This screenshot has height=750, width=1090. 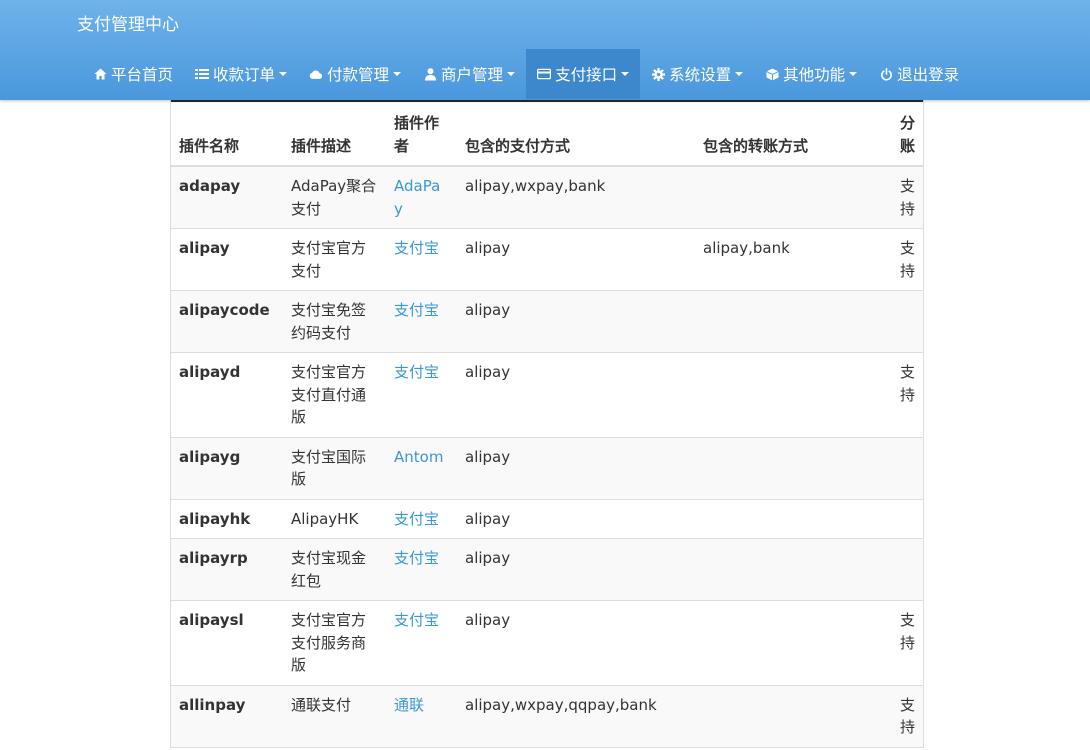 I want to click on top-navbar: 支付管理中心 平台首页 收款订单 付款管理 商户管理 支付接口 系统设置 其他功能 退出登录, so click(x=545, y=50).